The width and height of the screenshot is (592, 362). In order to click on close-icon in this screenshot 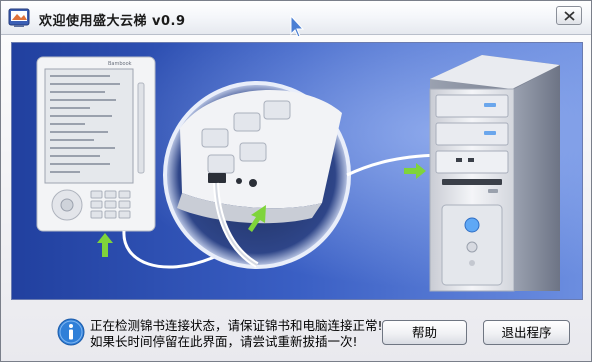, I will do `click(569, 16)`.